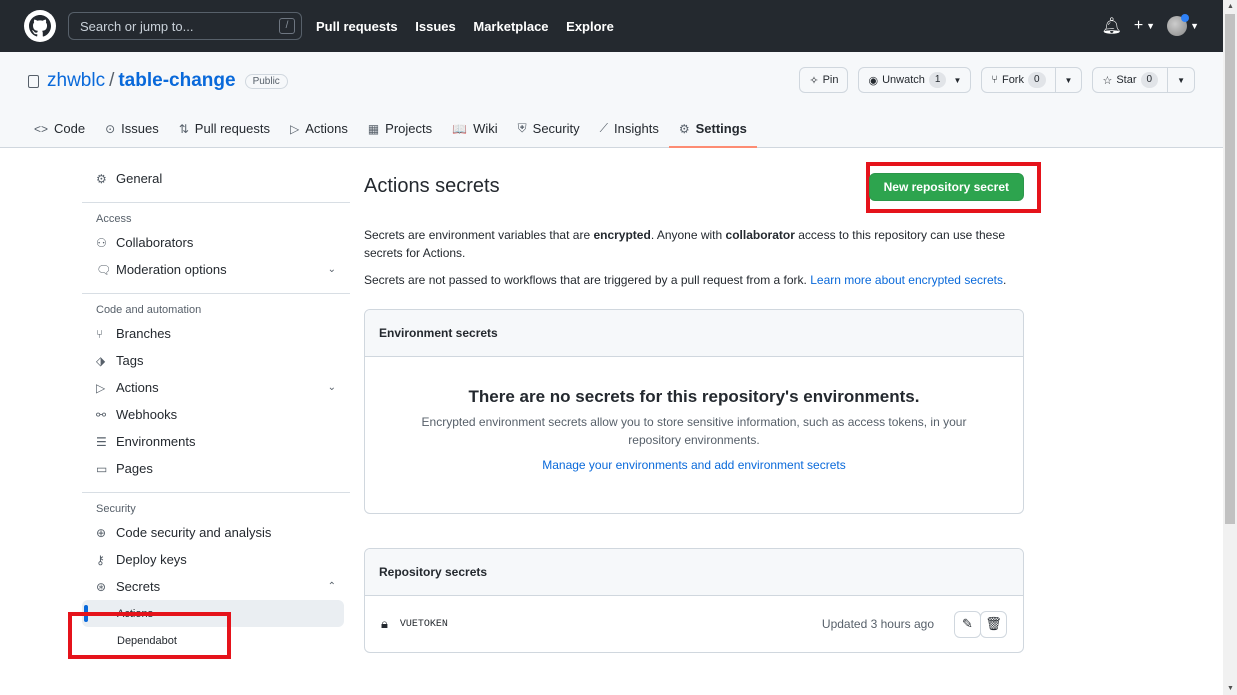 This screenshot has width=1237, height=695. Describe the element at coordinates (294, 128) in the screenshot. I see `play-icon: ▷` at that location.